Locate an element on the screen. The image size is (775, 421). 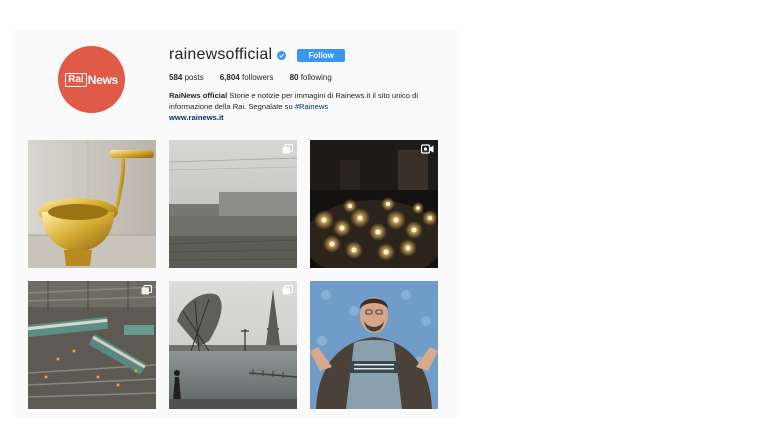
profile-avatar: Rai News is located at coordinates (91, 79).